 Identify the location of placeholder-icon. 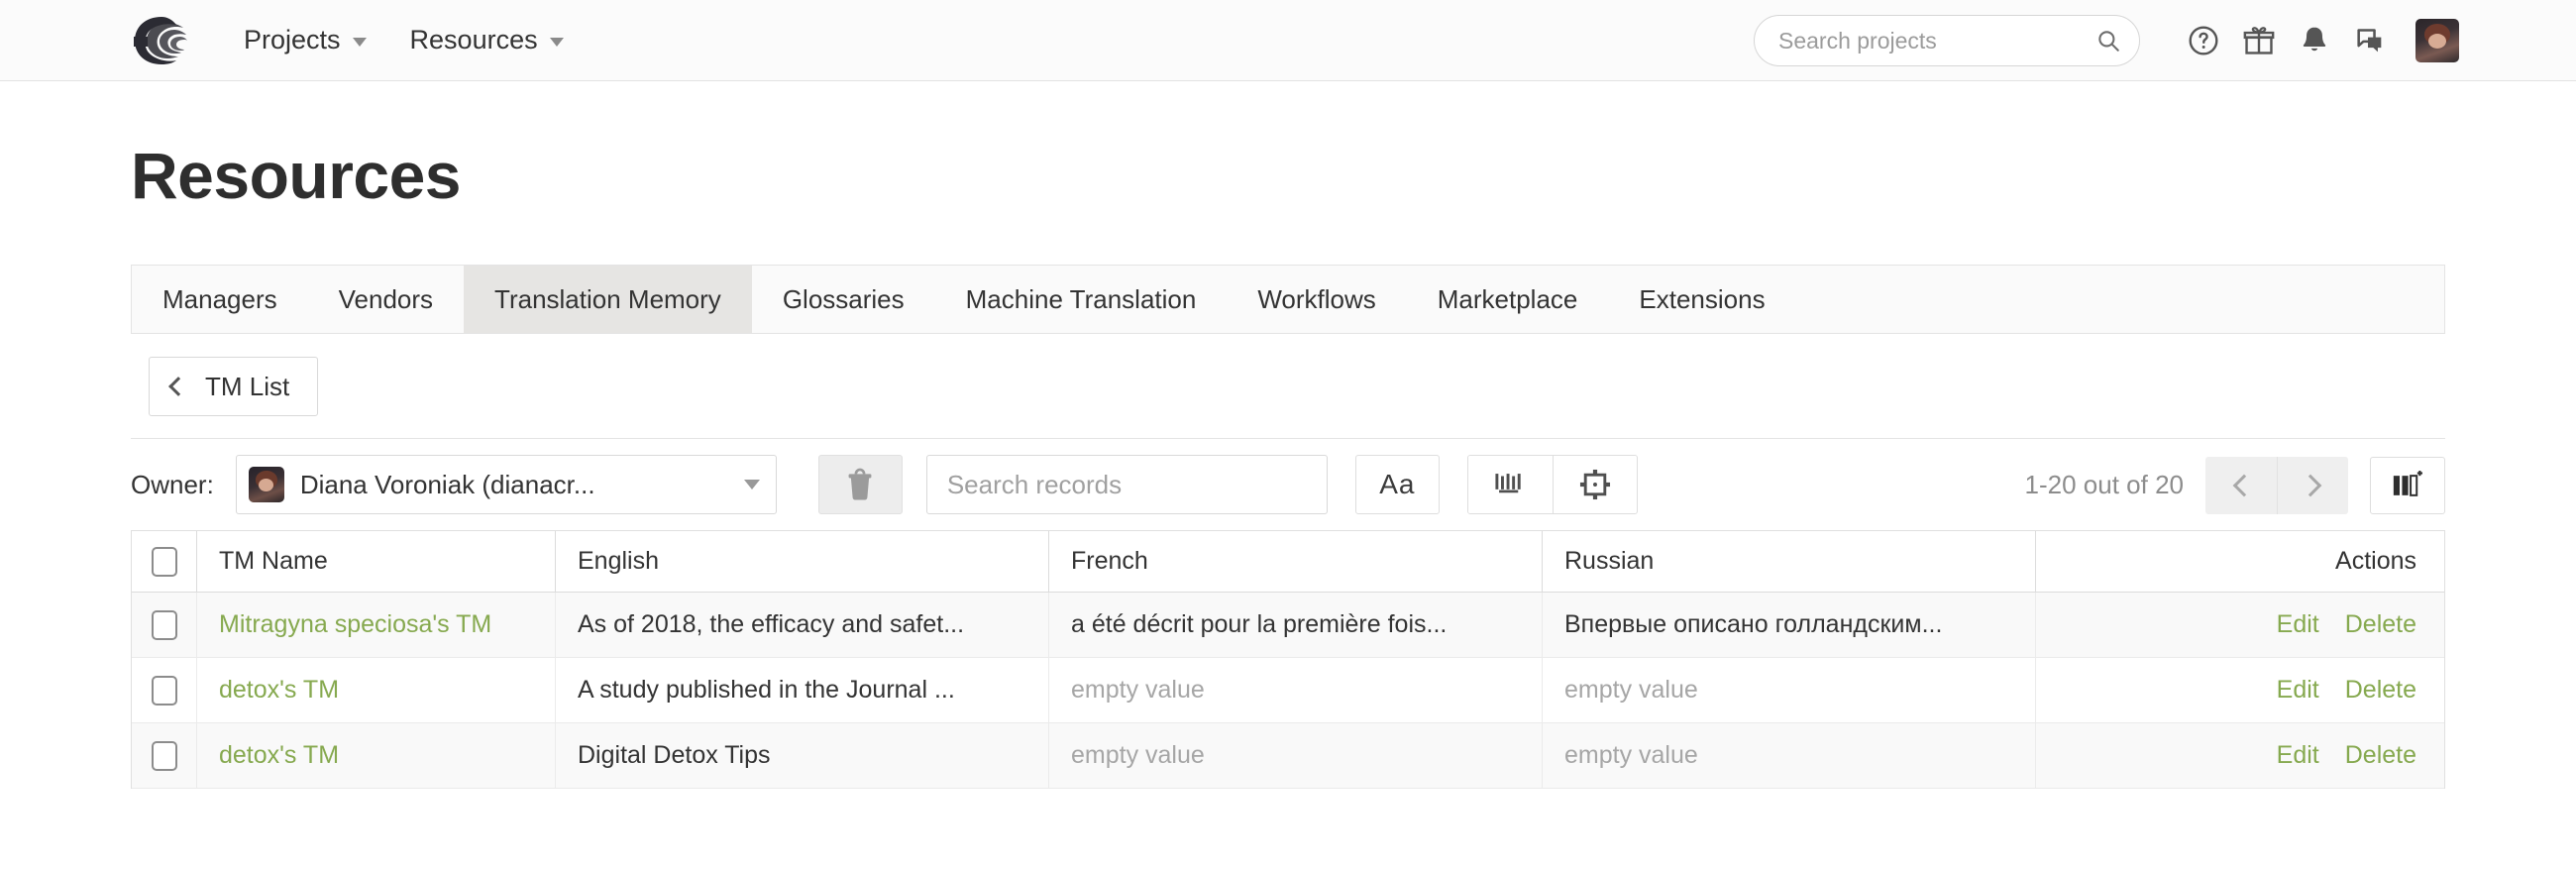
(1595, 484).